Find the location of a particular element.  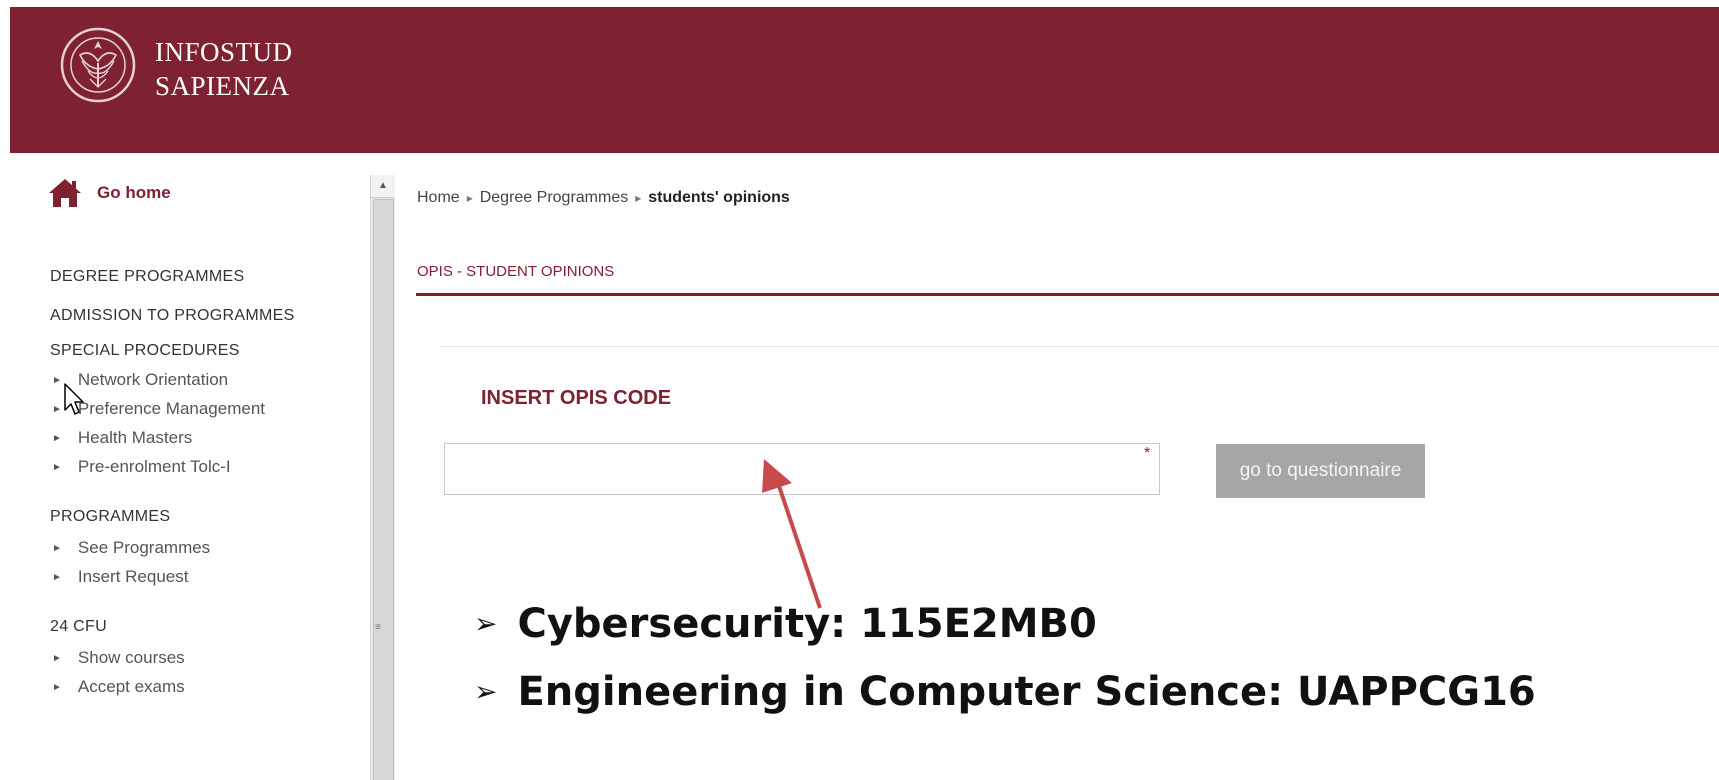

opis-code-cybersecurity: ➢ Cybersecurity: 115E2MB0 is located at coordinates (785, 624).